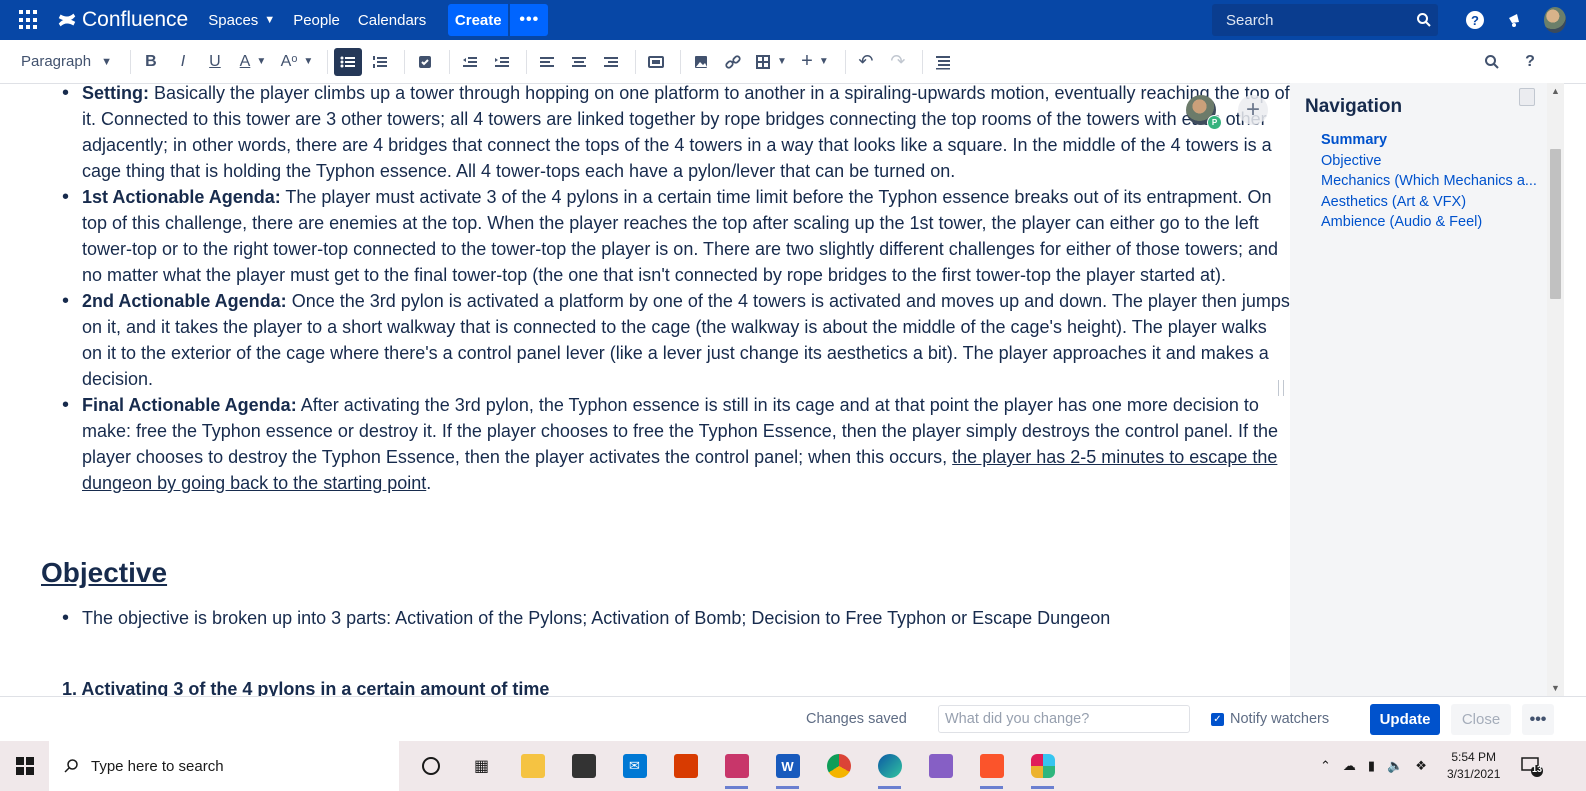  What do you see at coordinates (189, 405) in the screenshot?
I see `list-item-title: Final Actionable Agenda:` at bounding box center [189, 405].